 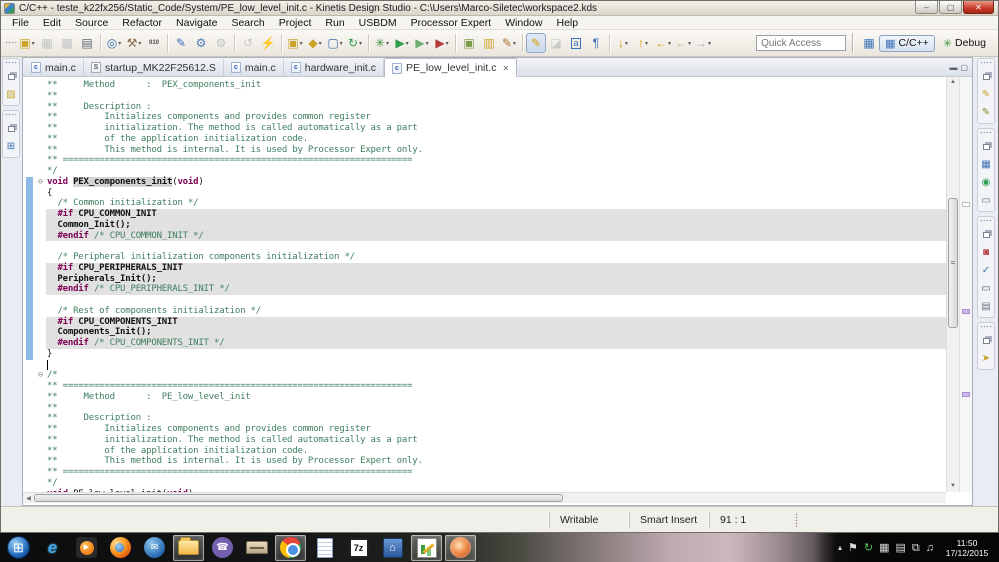 What do you see at coordinates (484, 225) in the screenshot?
I see `code-line: Common_Init();` at bounding box center [484, 225].